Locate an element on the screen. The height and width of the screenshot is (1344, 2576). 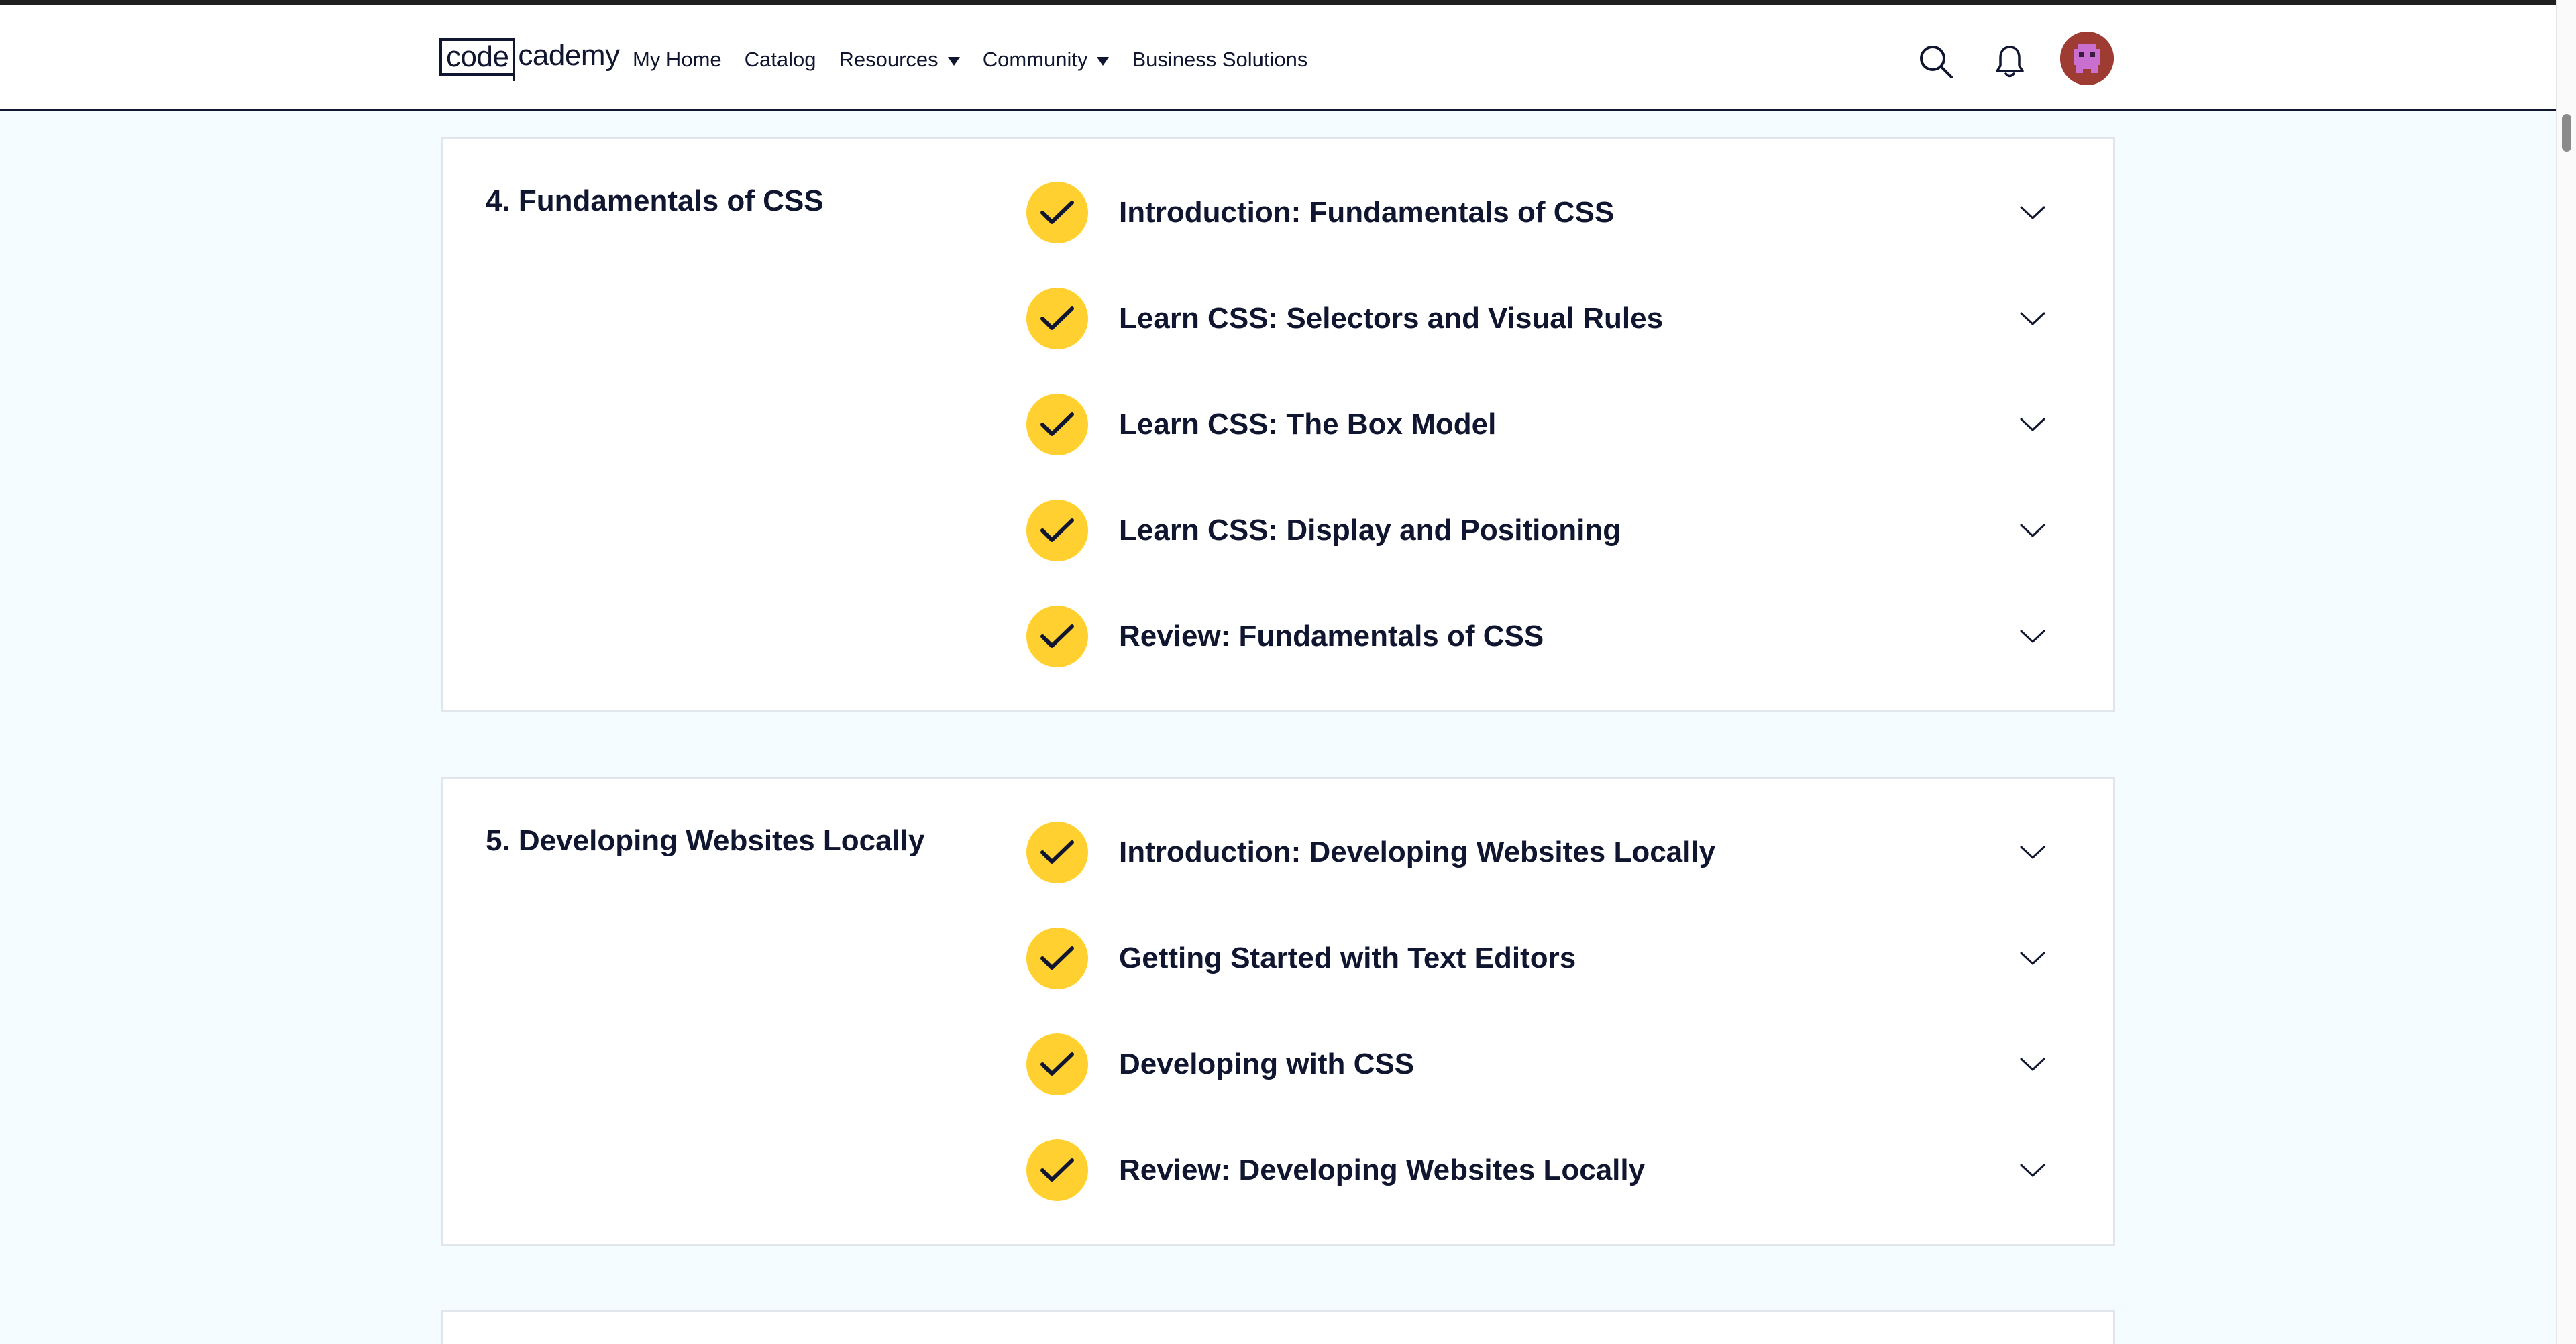
module-title: 4. Fundamentals of CSS is located at coordinates (655, 200).